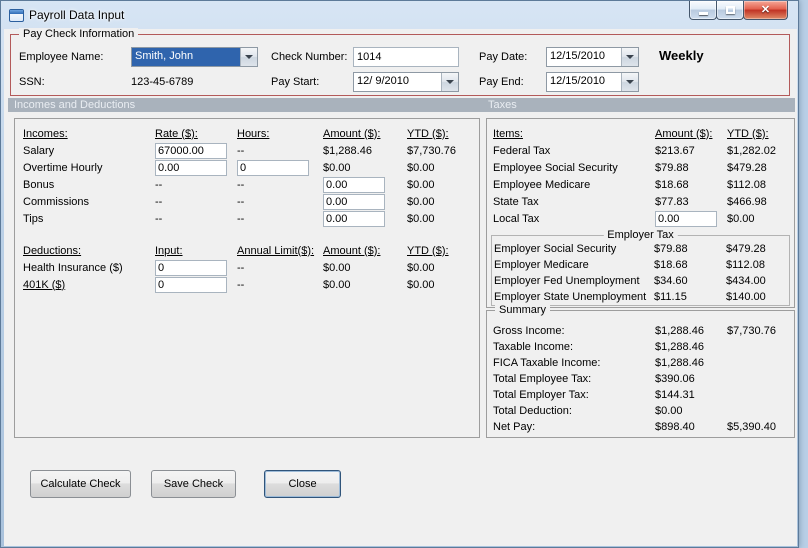  Describe the element at coordinates (77, 15) in the screenshot. I see `window-title: Payroll Data Input` at that location.